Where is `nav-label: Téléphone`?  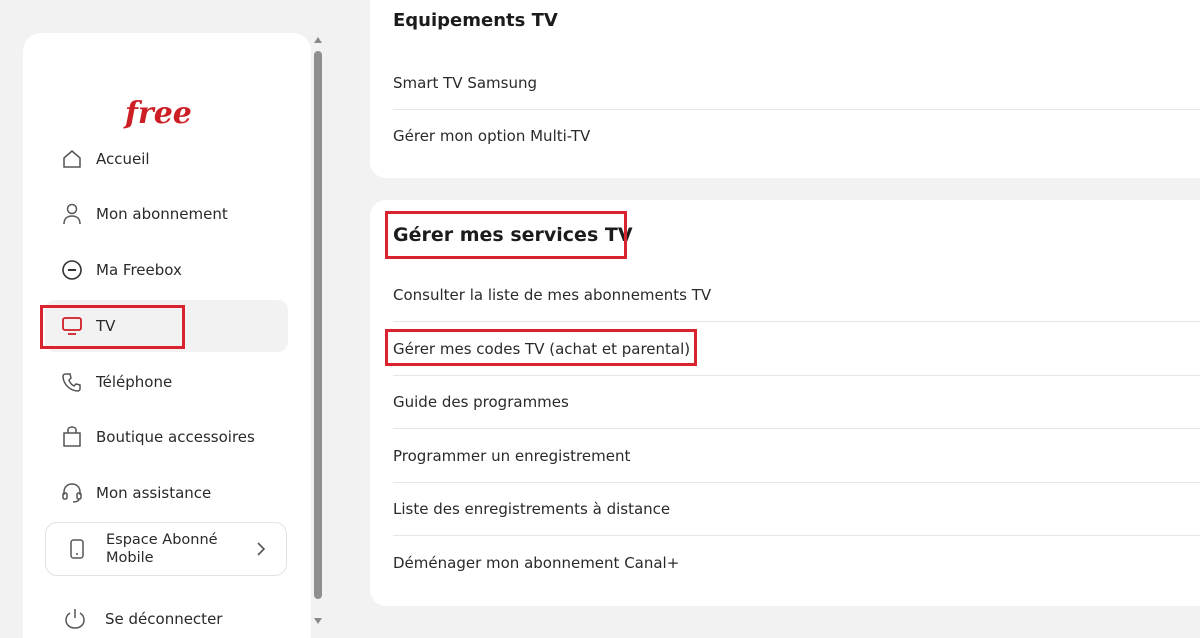 nav-label: Téléphone is located at coordinates (134, 382).